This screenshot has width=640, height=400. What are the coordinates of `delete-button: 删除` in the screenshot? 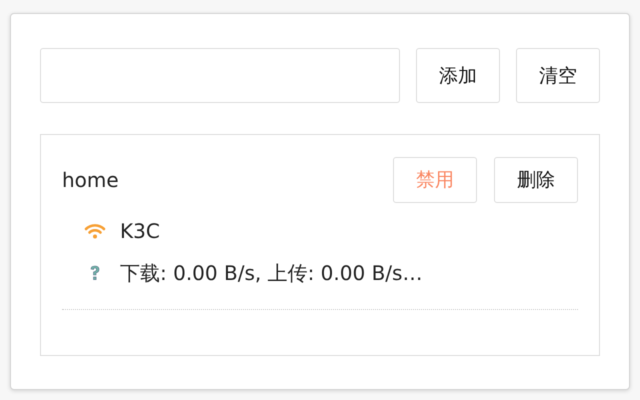 It's located at (536, 180).